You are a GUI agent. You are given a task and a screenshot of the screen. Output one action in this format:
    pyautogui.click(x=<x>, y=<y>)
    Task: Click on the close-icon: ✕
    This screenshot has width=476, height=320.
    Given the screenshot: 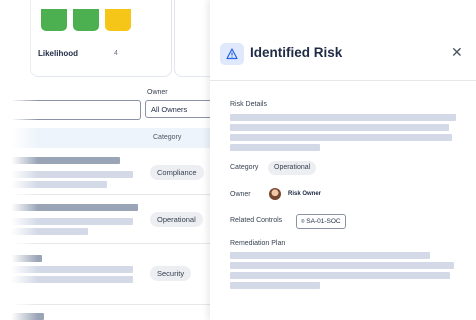 What is the action you would take?
    pyautogui.click(x=457, y=52)
    